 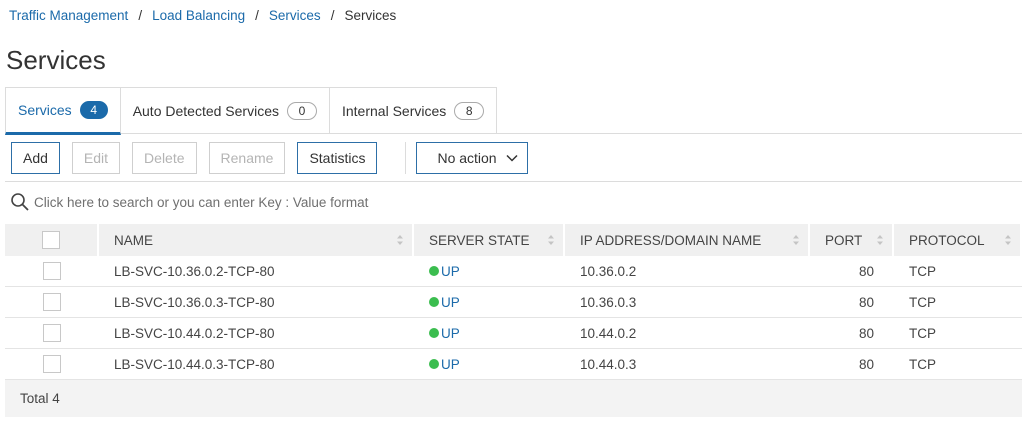 I want to click on tab-internal-services: Internal Services 8, so click(x=413, y=110).